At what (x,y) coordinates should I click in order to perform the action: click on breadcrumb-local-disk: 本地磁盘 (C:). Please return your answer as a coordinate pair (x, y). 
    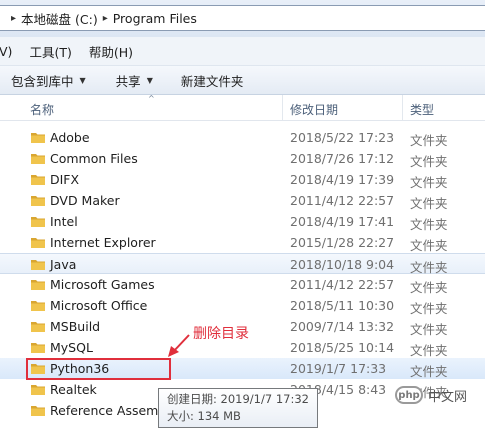
    Looking at the image, I should click on (59, 18).